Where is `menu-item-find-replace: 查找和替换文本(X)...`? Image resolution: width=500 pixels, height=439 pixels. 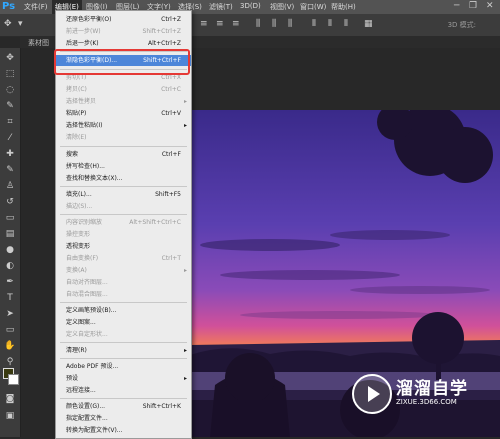 menu-item-find-replace: 查找和替换文本(X)... is located at coordinates (123, 178).